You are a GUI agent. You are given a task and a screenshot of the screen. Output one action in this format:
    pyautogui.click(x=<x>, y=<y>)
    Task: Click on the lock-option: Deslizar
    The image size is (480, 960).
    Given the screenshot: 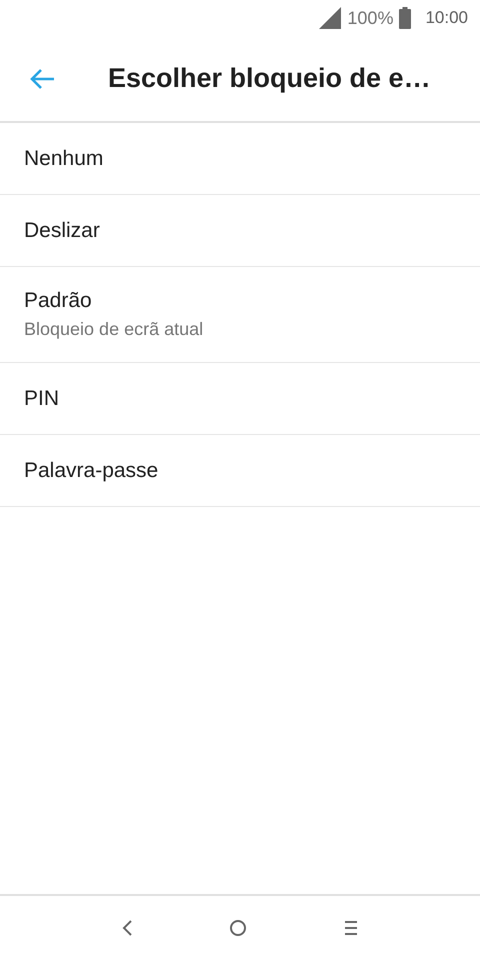 What is the action you would take?
    pyautogui.click(x=240, y=231)
    